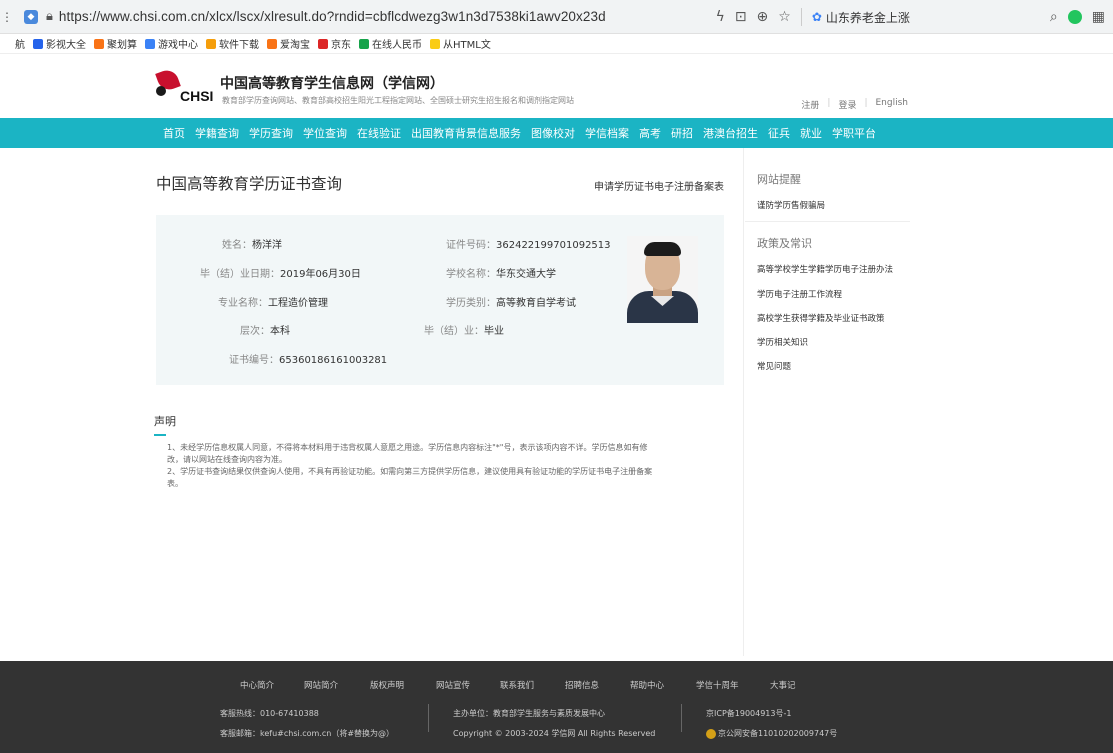 The width and height of the screenshot is (1113, 753). Describe the element at coordinates (1054, 17) in the screenshot. I see `search-icon: ⌕` at that location.